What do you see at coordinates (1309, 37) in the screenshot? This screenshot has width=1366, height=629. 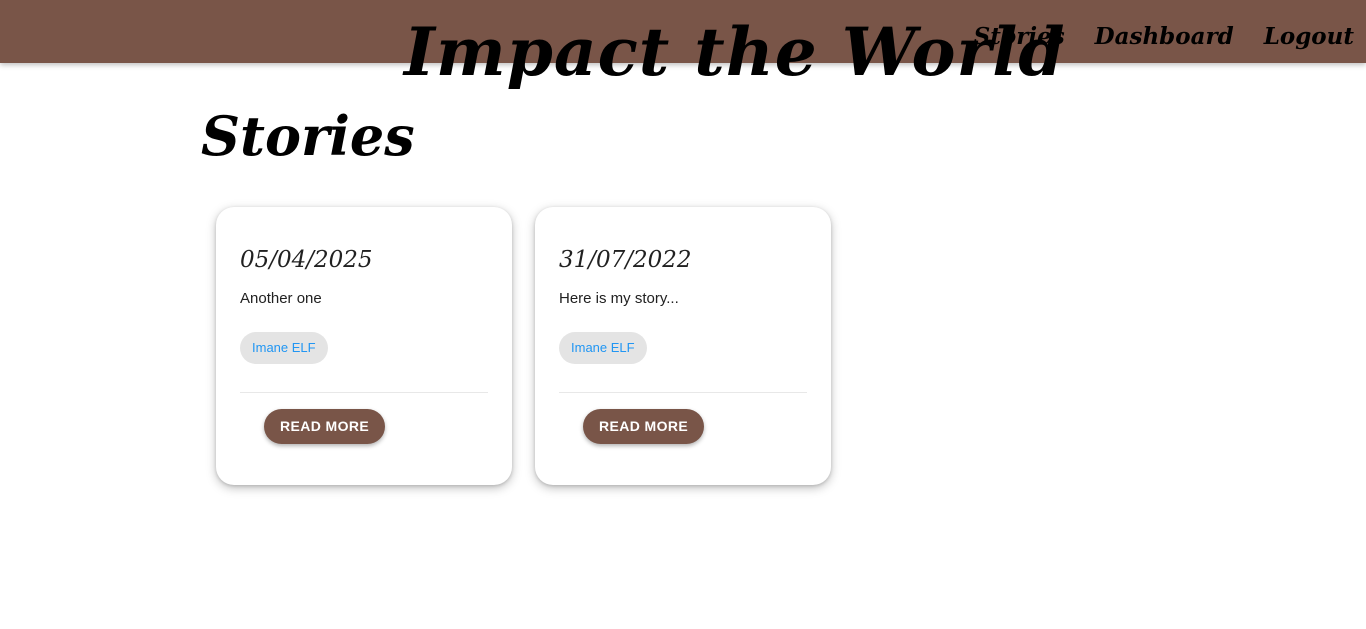 I see `nav-link-logout: Logout` at bounding box center [1309, 37].